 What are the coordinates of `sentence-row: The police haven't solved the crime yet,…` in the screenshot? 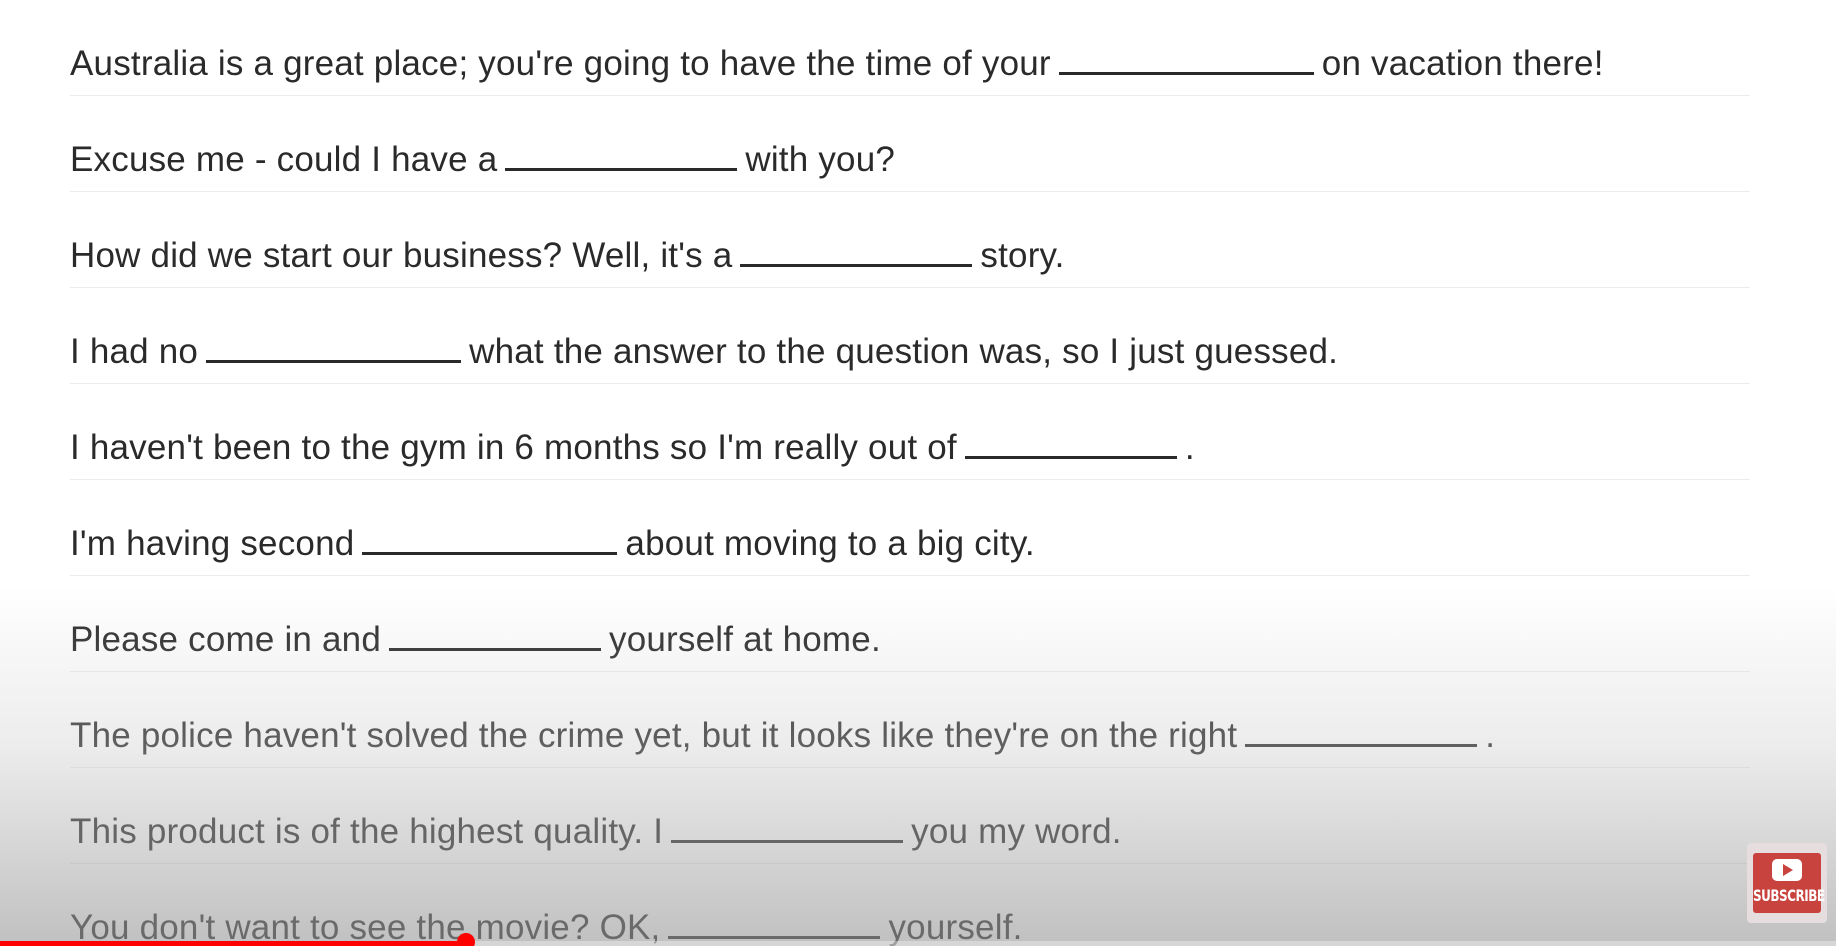 It's located at (910, 720).